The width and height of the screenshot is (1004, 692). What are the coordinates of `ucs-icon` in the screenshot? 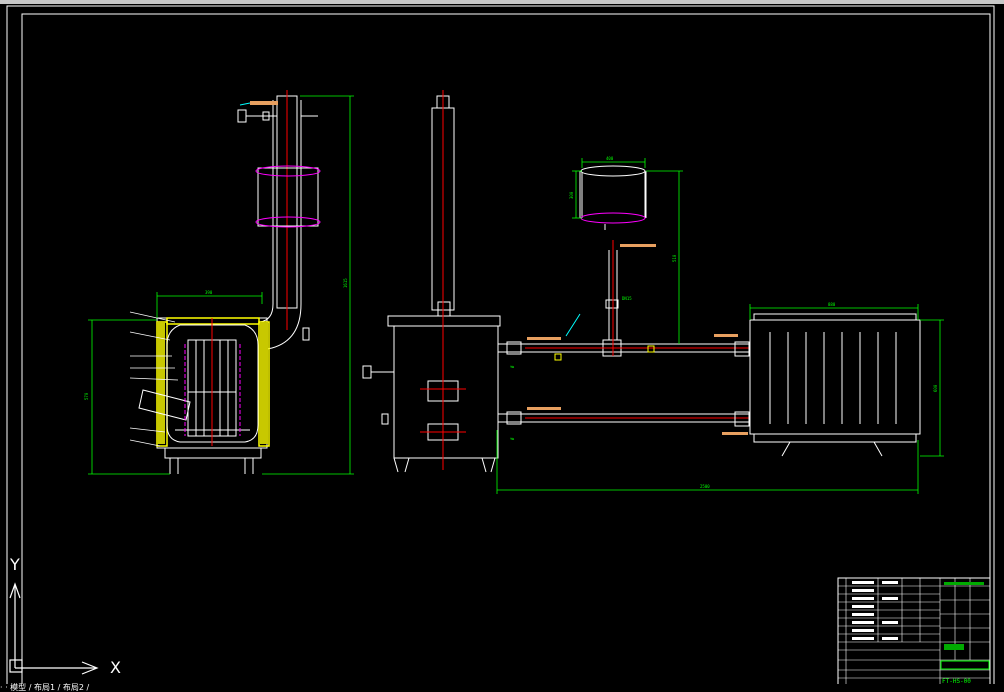 It's located at (54, 628).